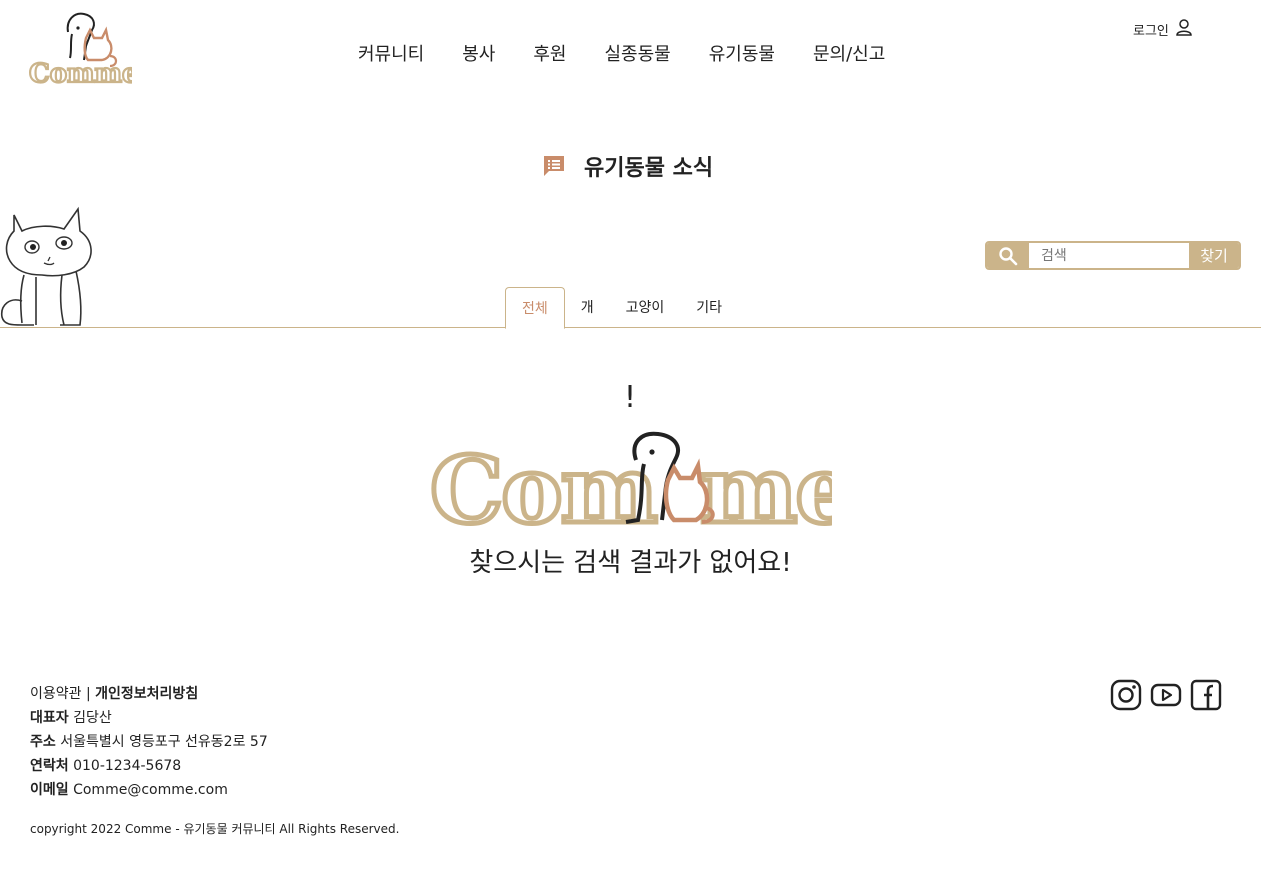 This screenshot has width=1273, height=887. I want to click on contact-label: 연락처, so click(49, 766).